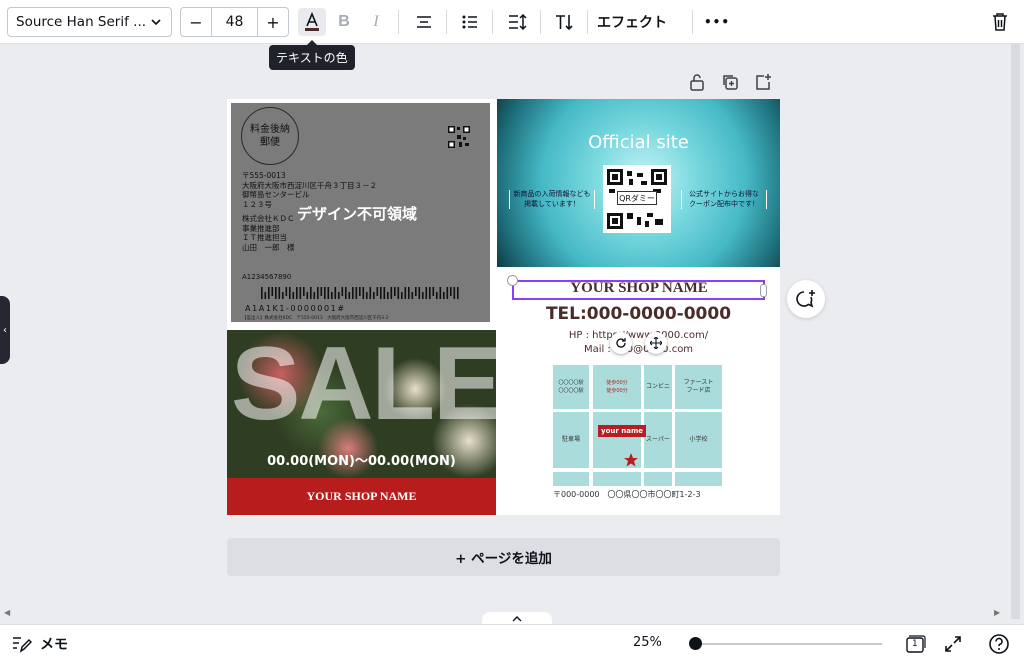 This screenshot has height=661, width=1024. Describe the element at coordinates (156, 22) in the screenshot. I see `chevron-down-icon` at that location.